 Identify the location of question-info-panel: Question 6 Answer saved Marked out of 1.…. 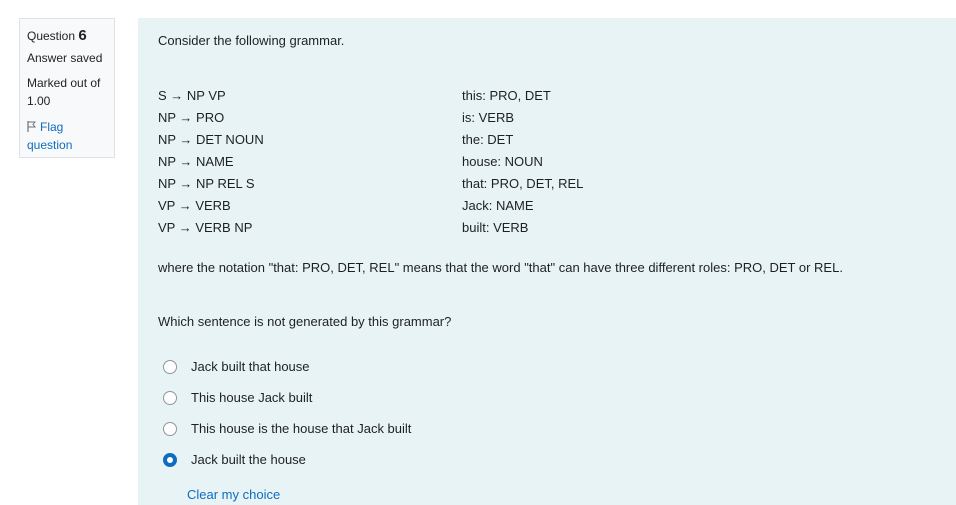
(67, 88).